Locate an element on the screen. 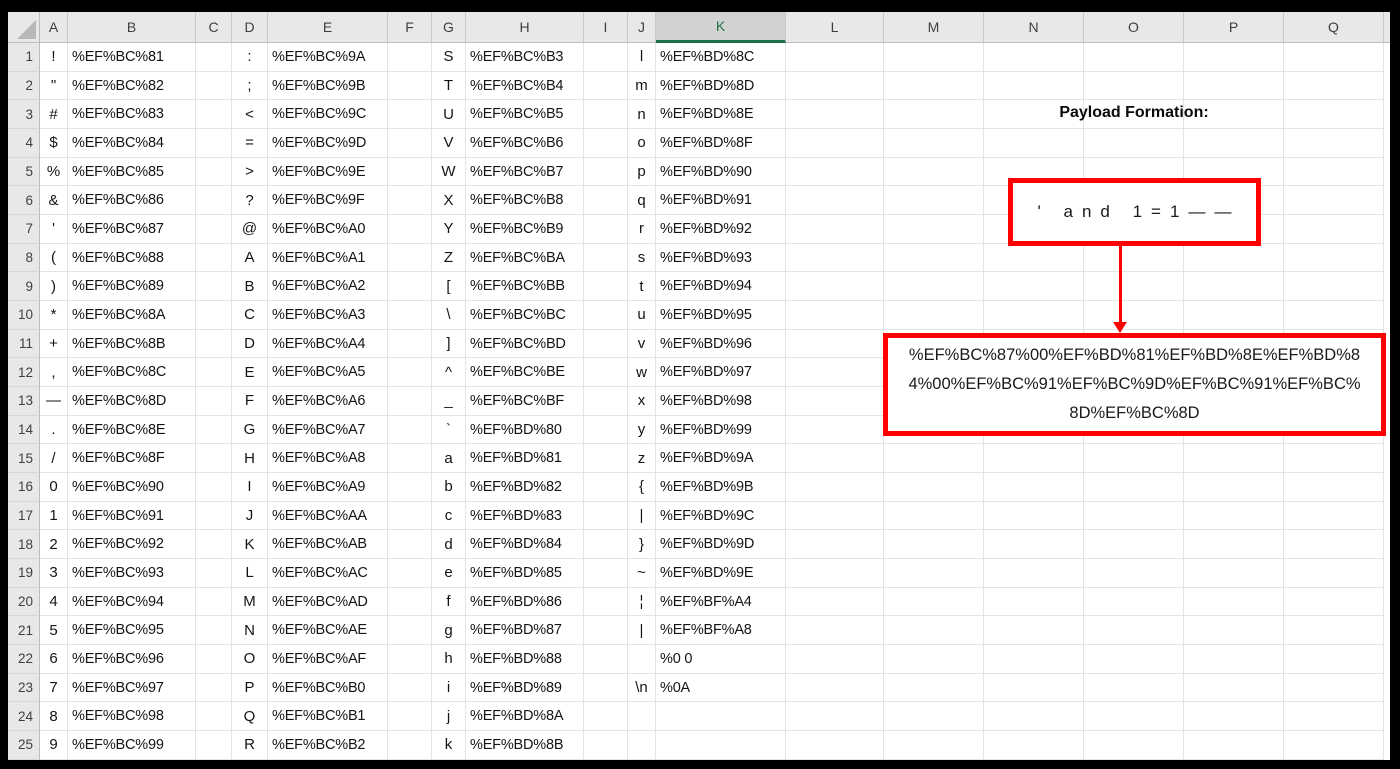  cell-B8: %EF%BC%88 is located at coordinates (132, 258).